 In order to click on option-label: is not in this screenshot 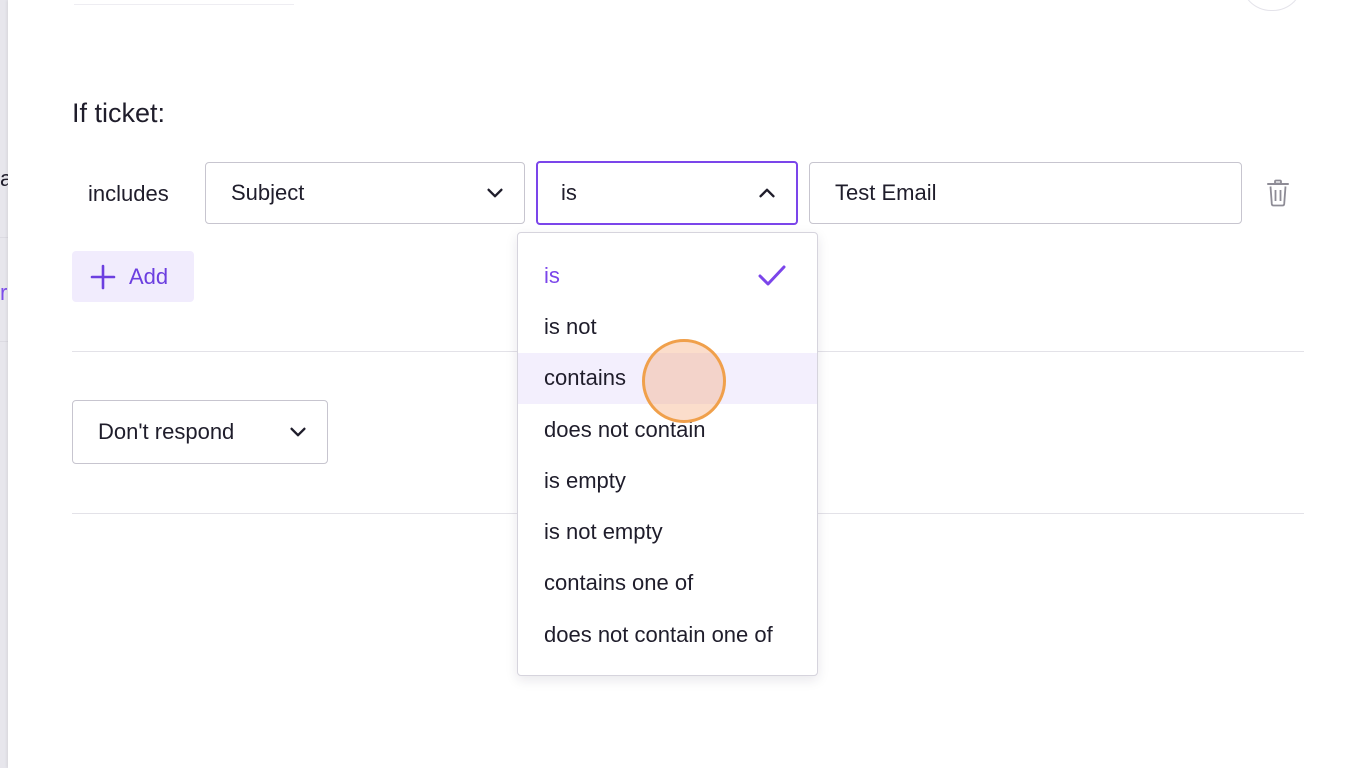, I will do `click(570, 326)`.